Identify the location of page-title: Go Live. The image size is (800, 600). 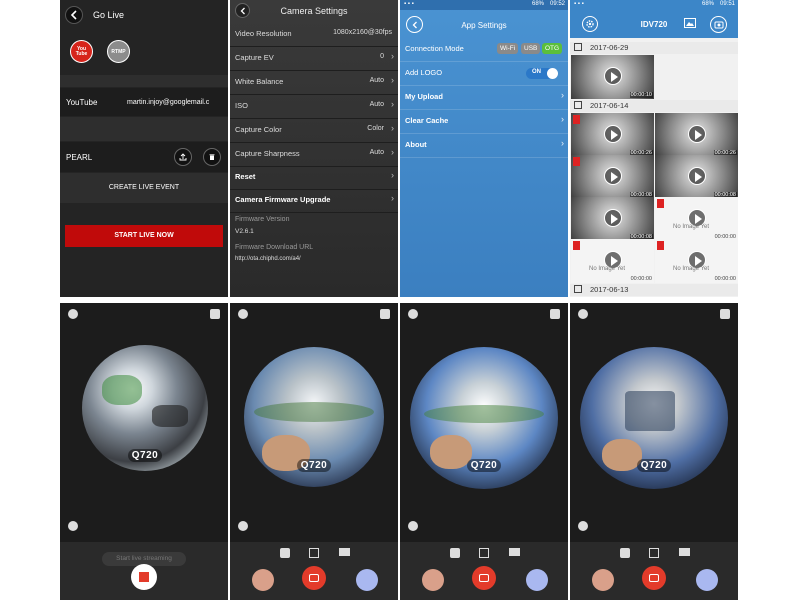
(109, 15).